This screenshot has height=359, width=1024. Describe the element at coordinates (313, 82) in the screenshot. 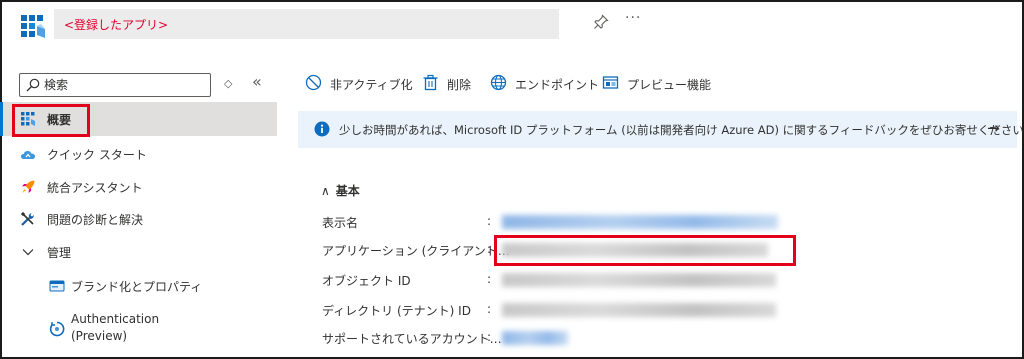

I see `deactivate-icon` at that location.